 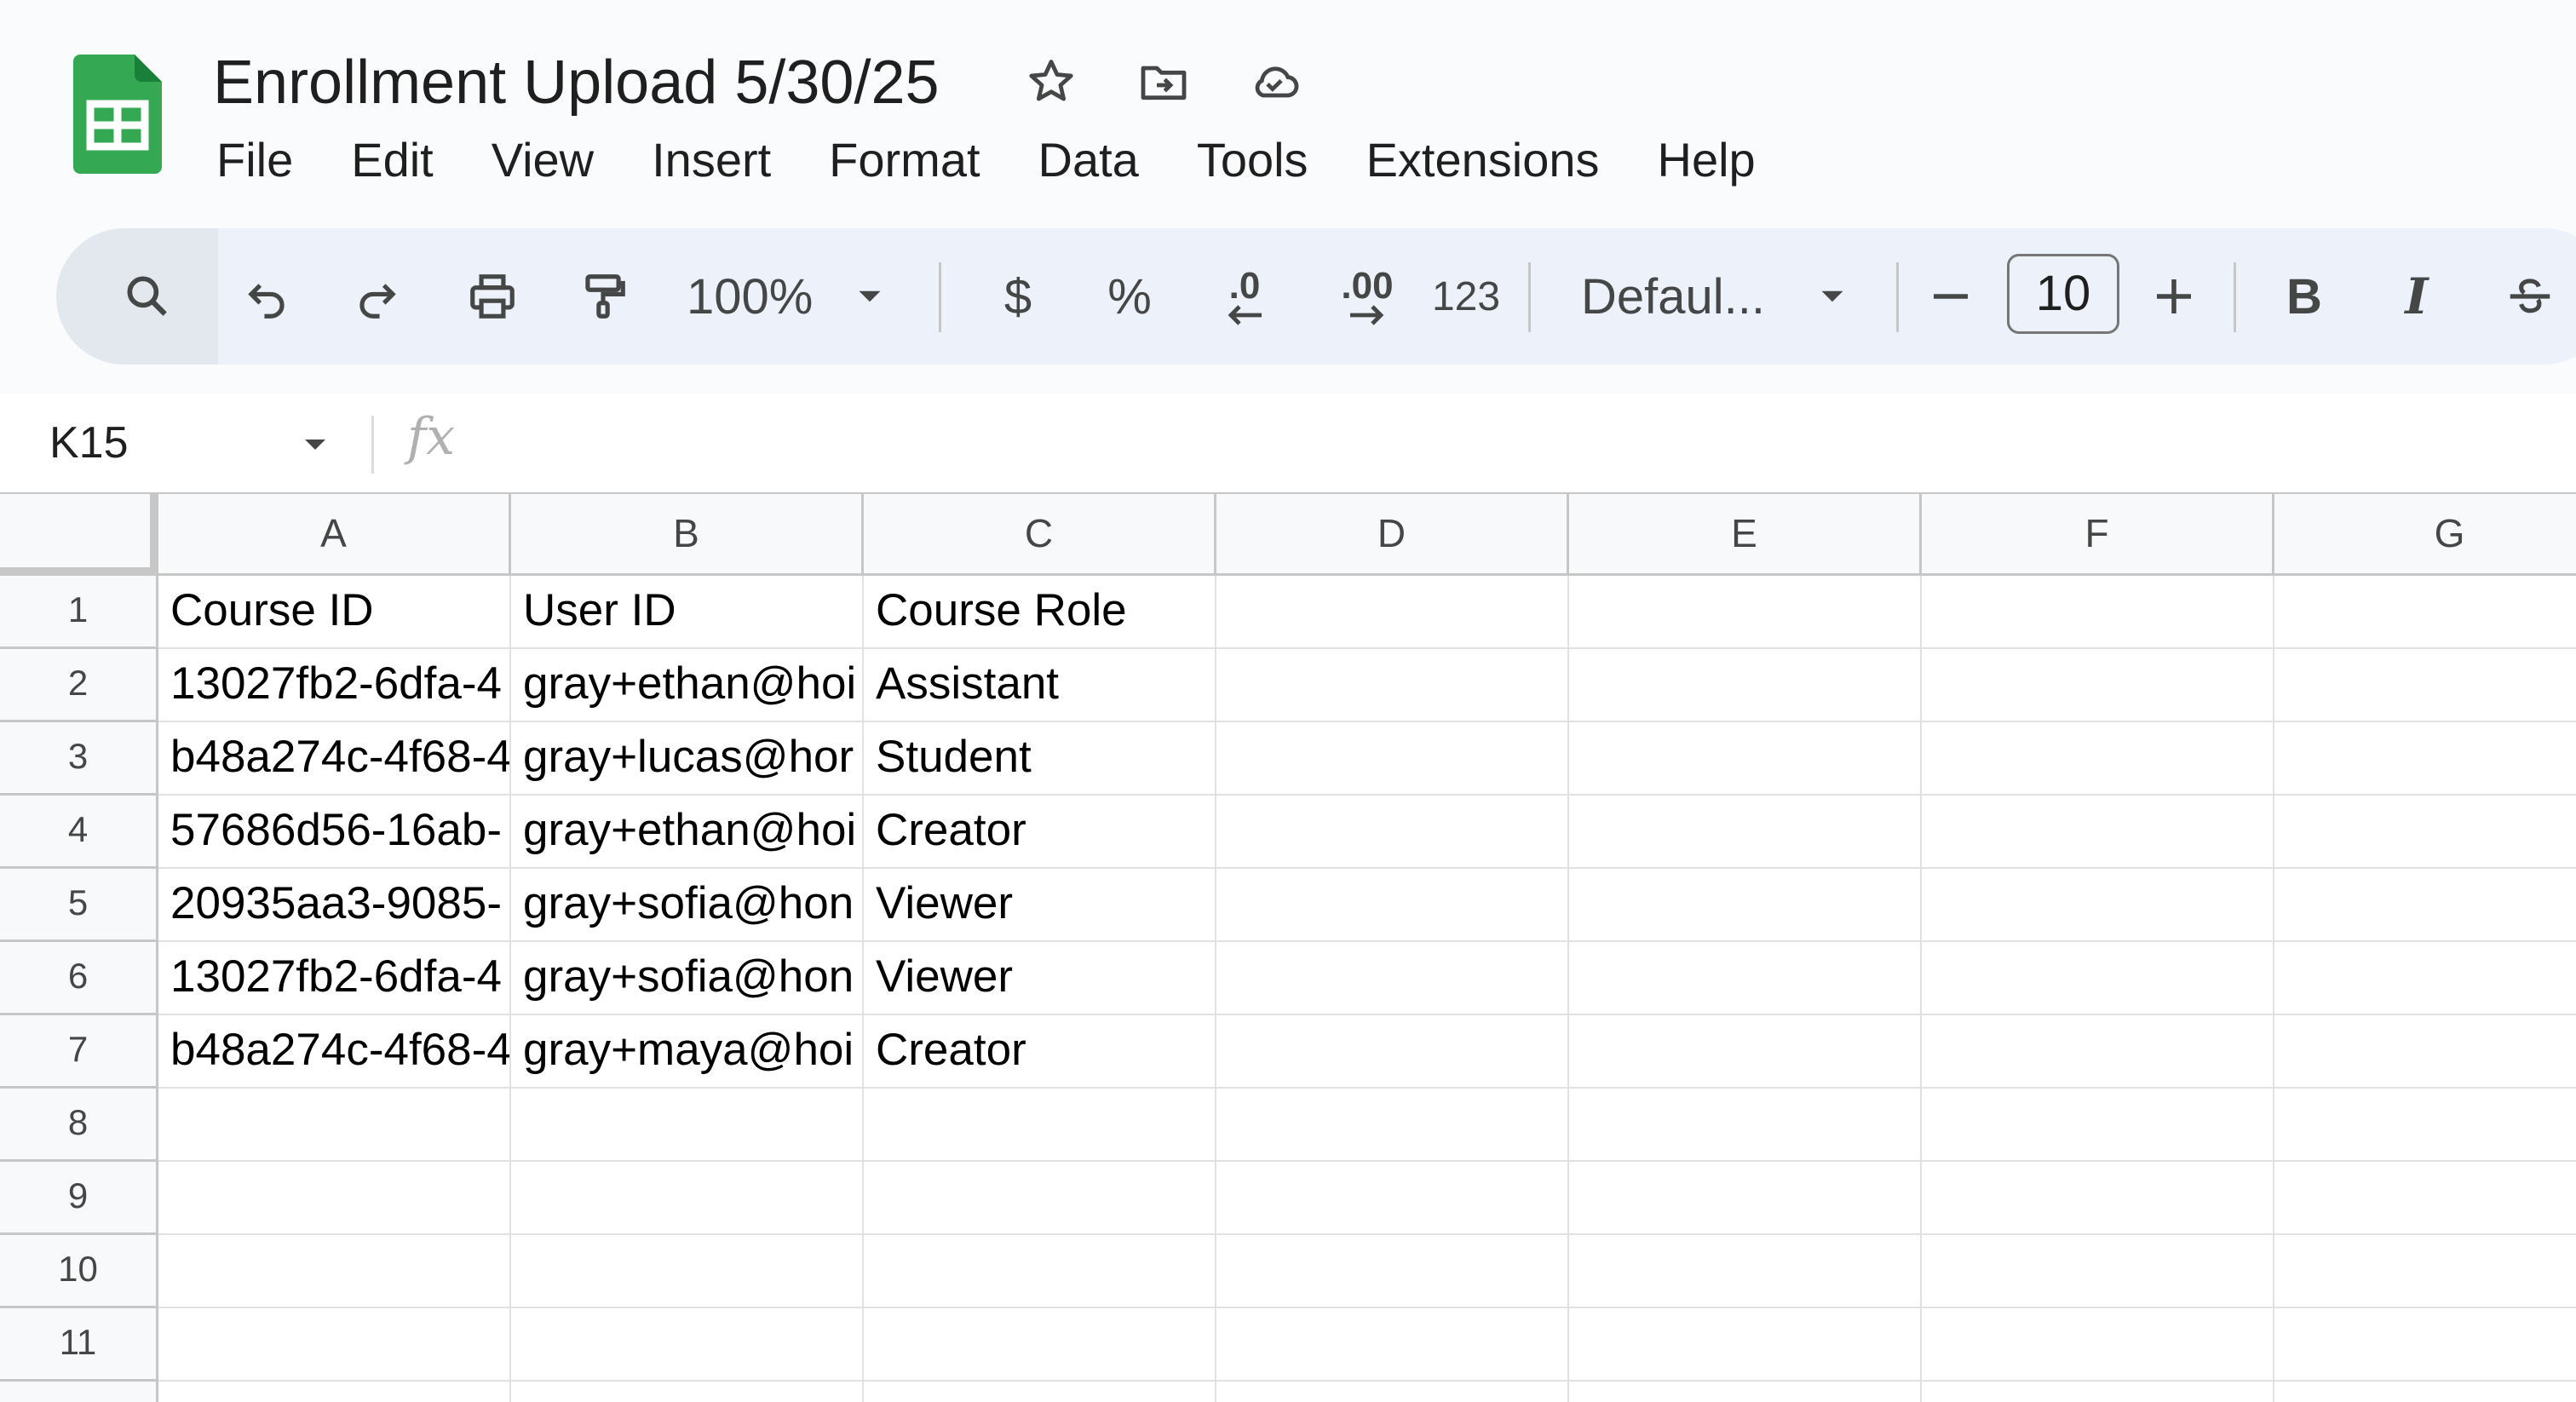 What do you see at coordinates (335, 535) in the screenshot?
I see `column-header-a: A` at bounding box center [335, 535].